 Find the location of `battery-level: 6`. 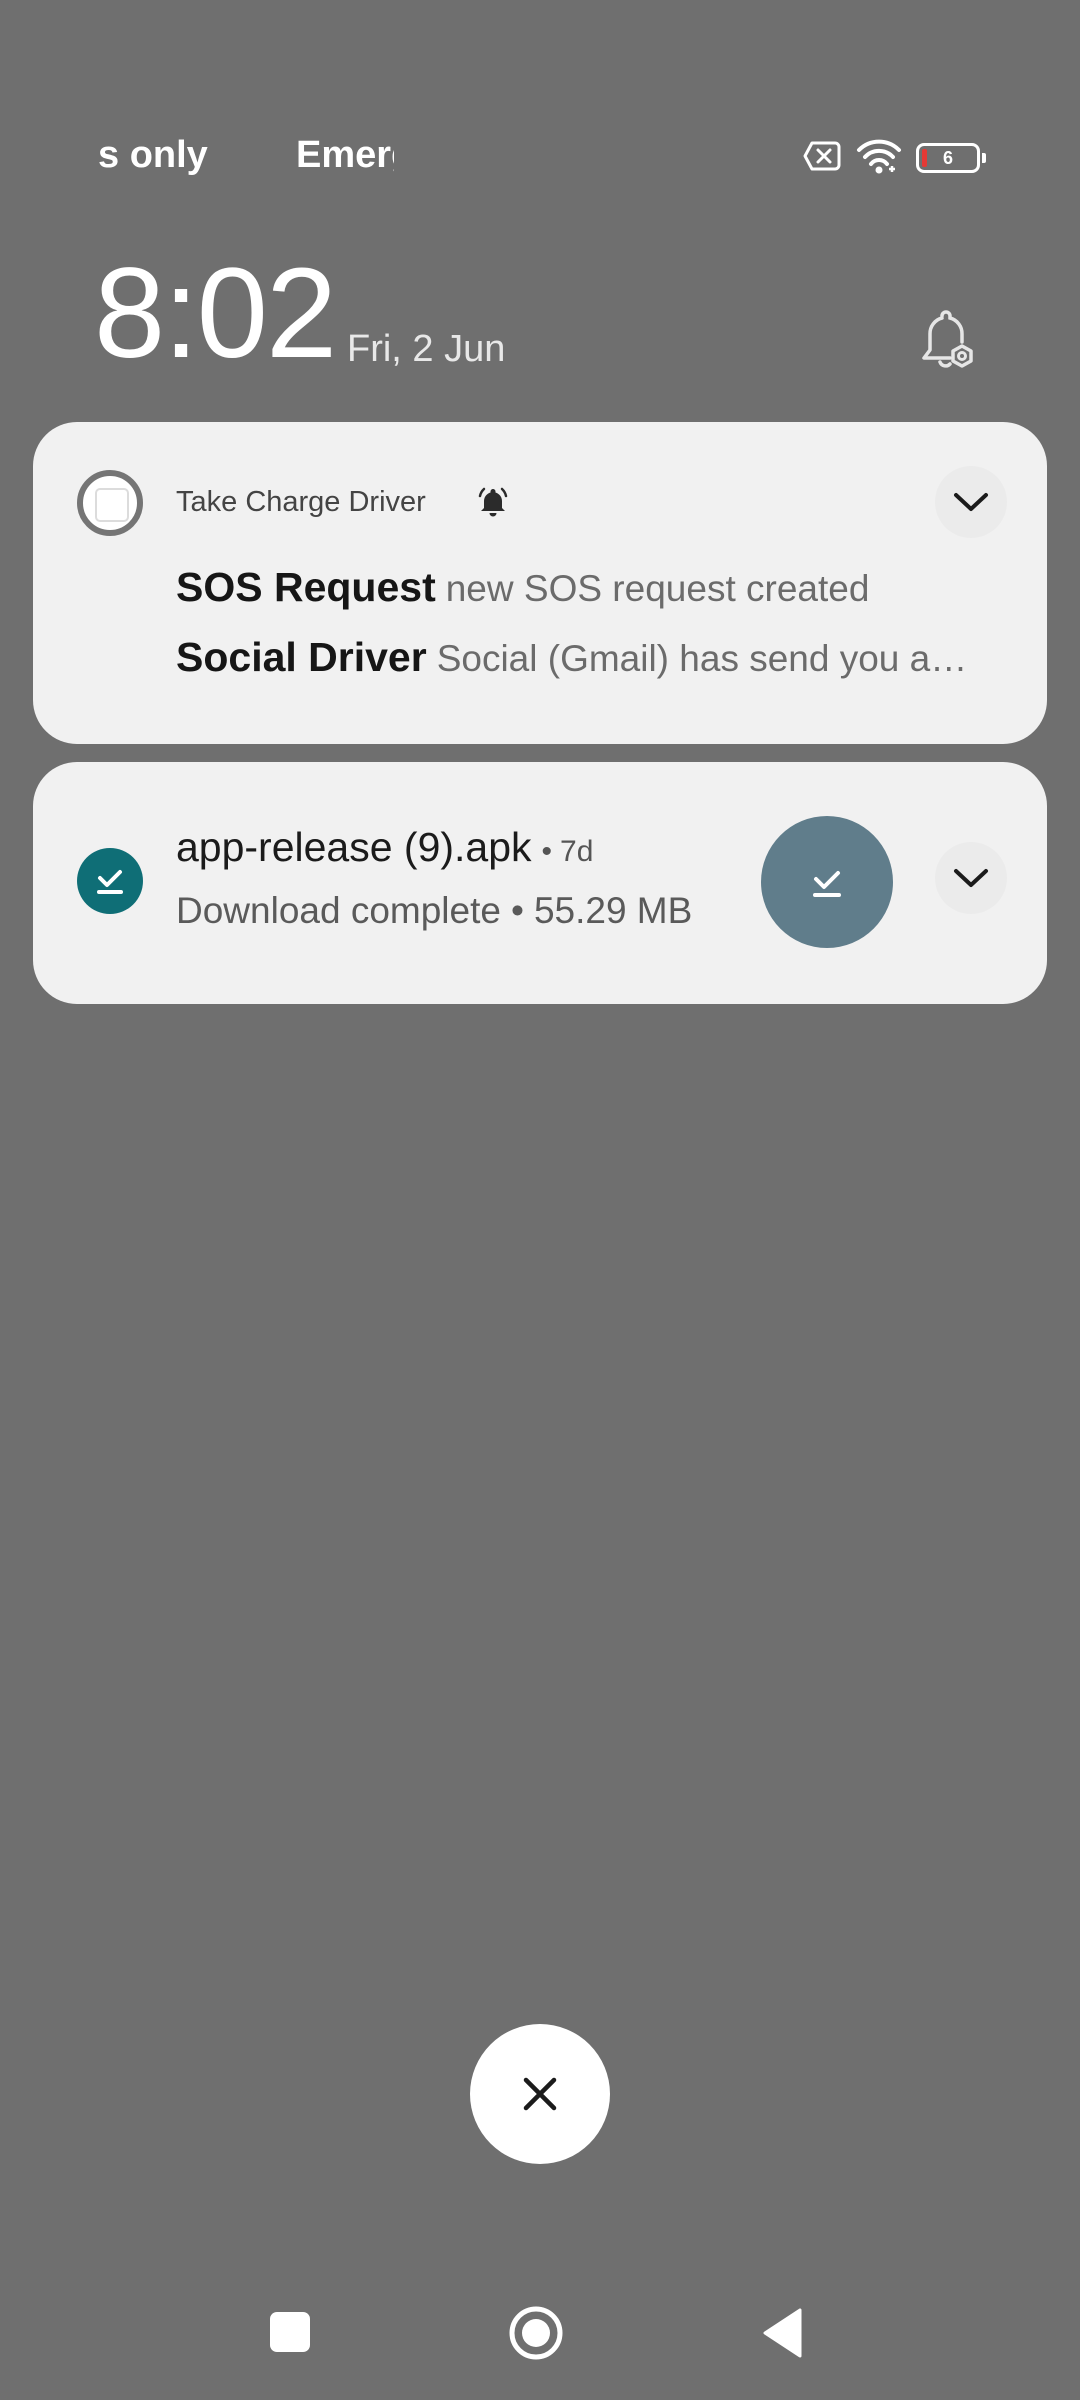

battery-level: 6 is located at coordinates (947, 158).